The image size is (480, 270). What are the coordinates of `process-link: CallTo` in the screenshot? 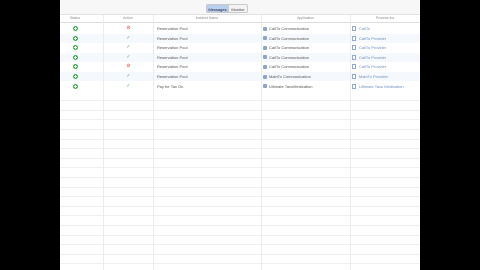 It's located at (389, 28).